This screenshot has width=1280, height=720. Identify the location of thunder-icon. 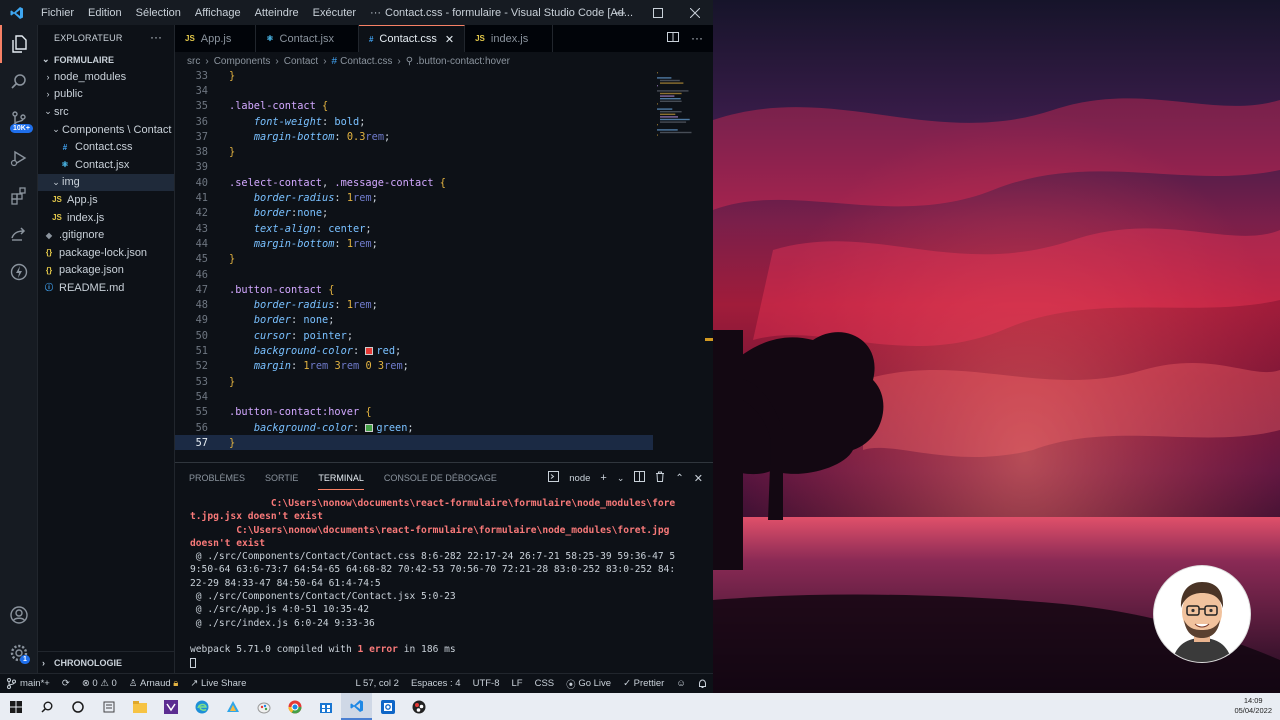
(19, 272).